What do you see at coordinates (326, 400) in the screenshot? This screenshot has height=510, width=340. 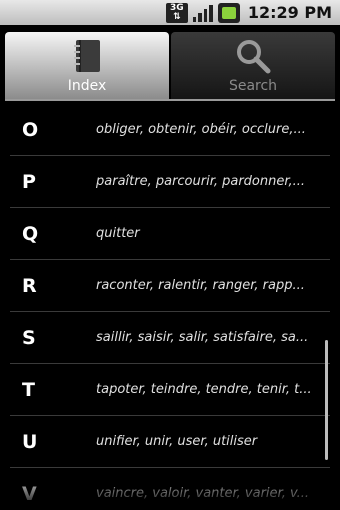 I see `scrollbar` at bounding box center [326, 400].